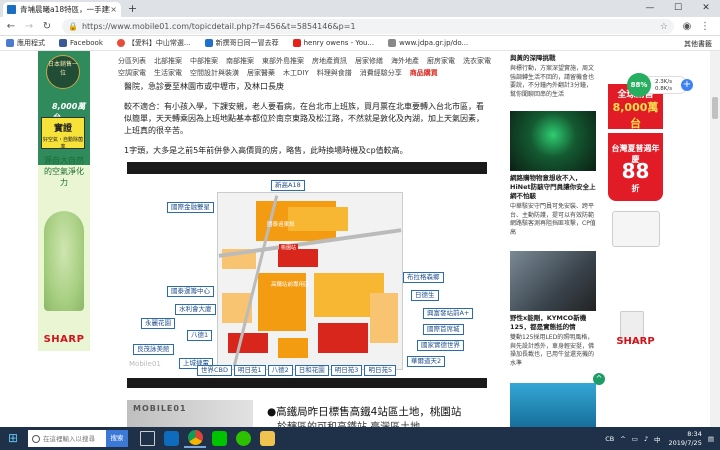 This screenshot has height=450, width=720. What do you see at coordinates (171, 438) in the screenshot?
I see `outlook-icon` at bounding box center [171, 438].